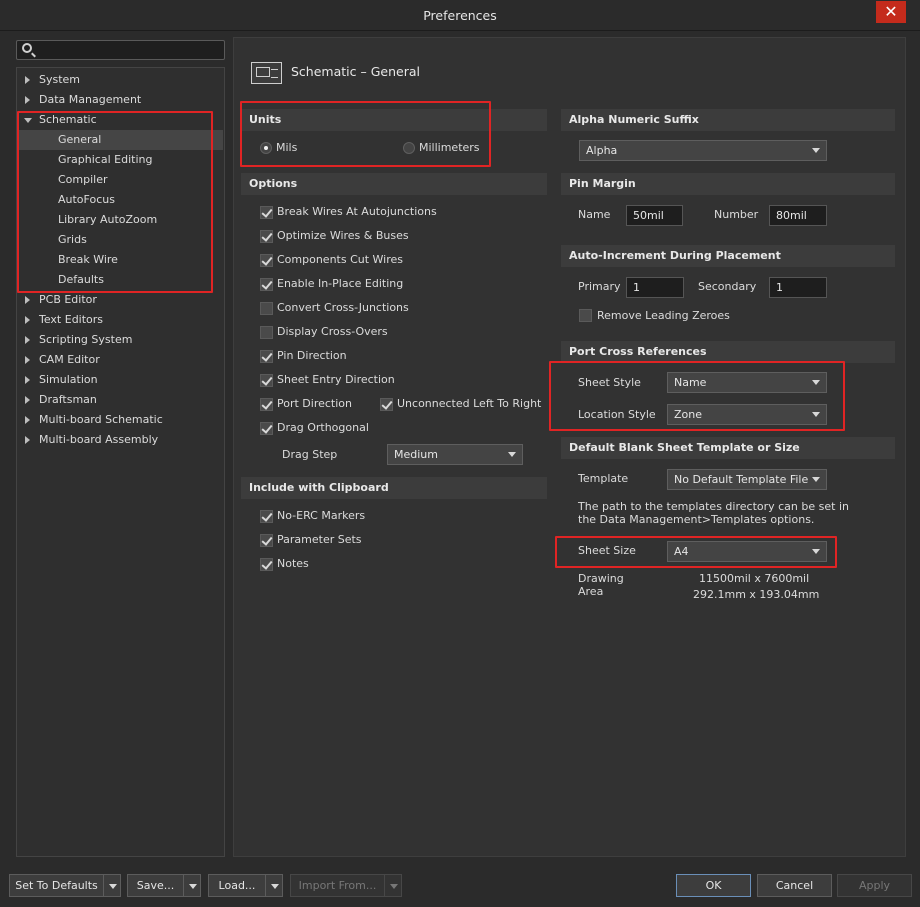 The image size is (920, 907). What do you see at coordinates (120, 200) in the screenshot?
I see `tree-item-autofocus: AutoFocus` at bounding box center [120, 200].